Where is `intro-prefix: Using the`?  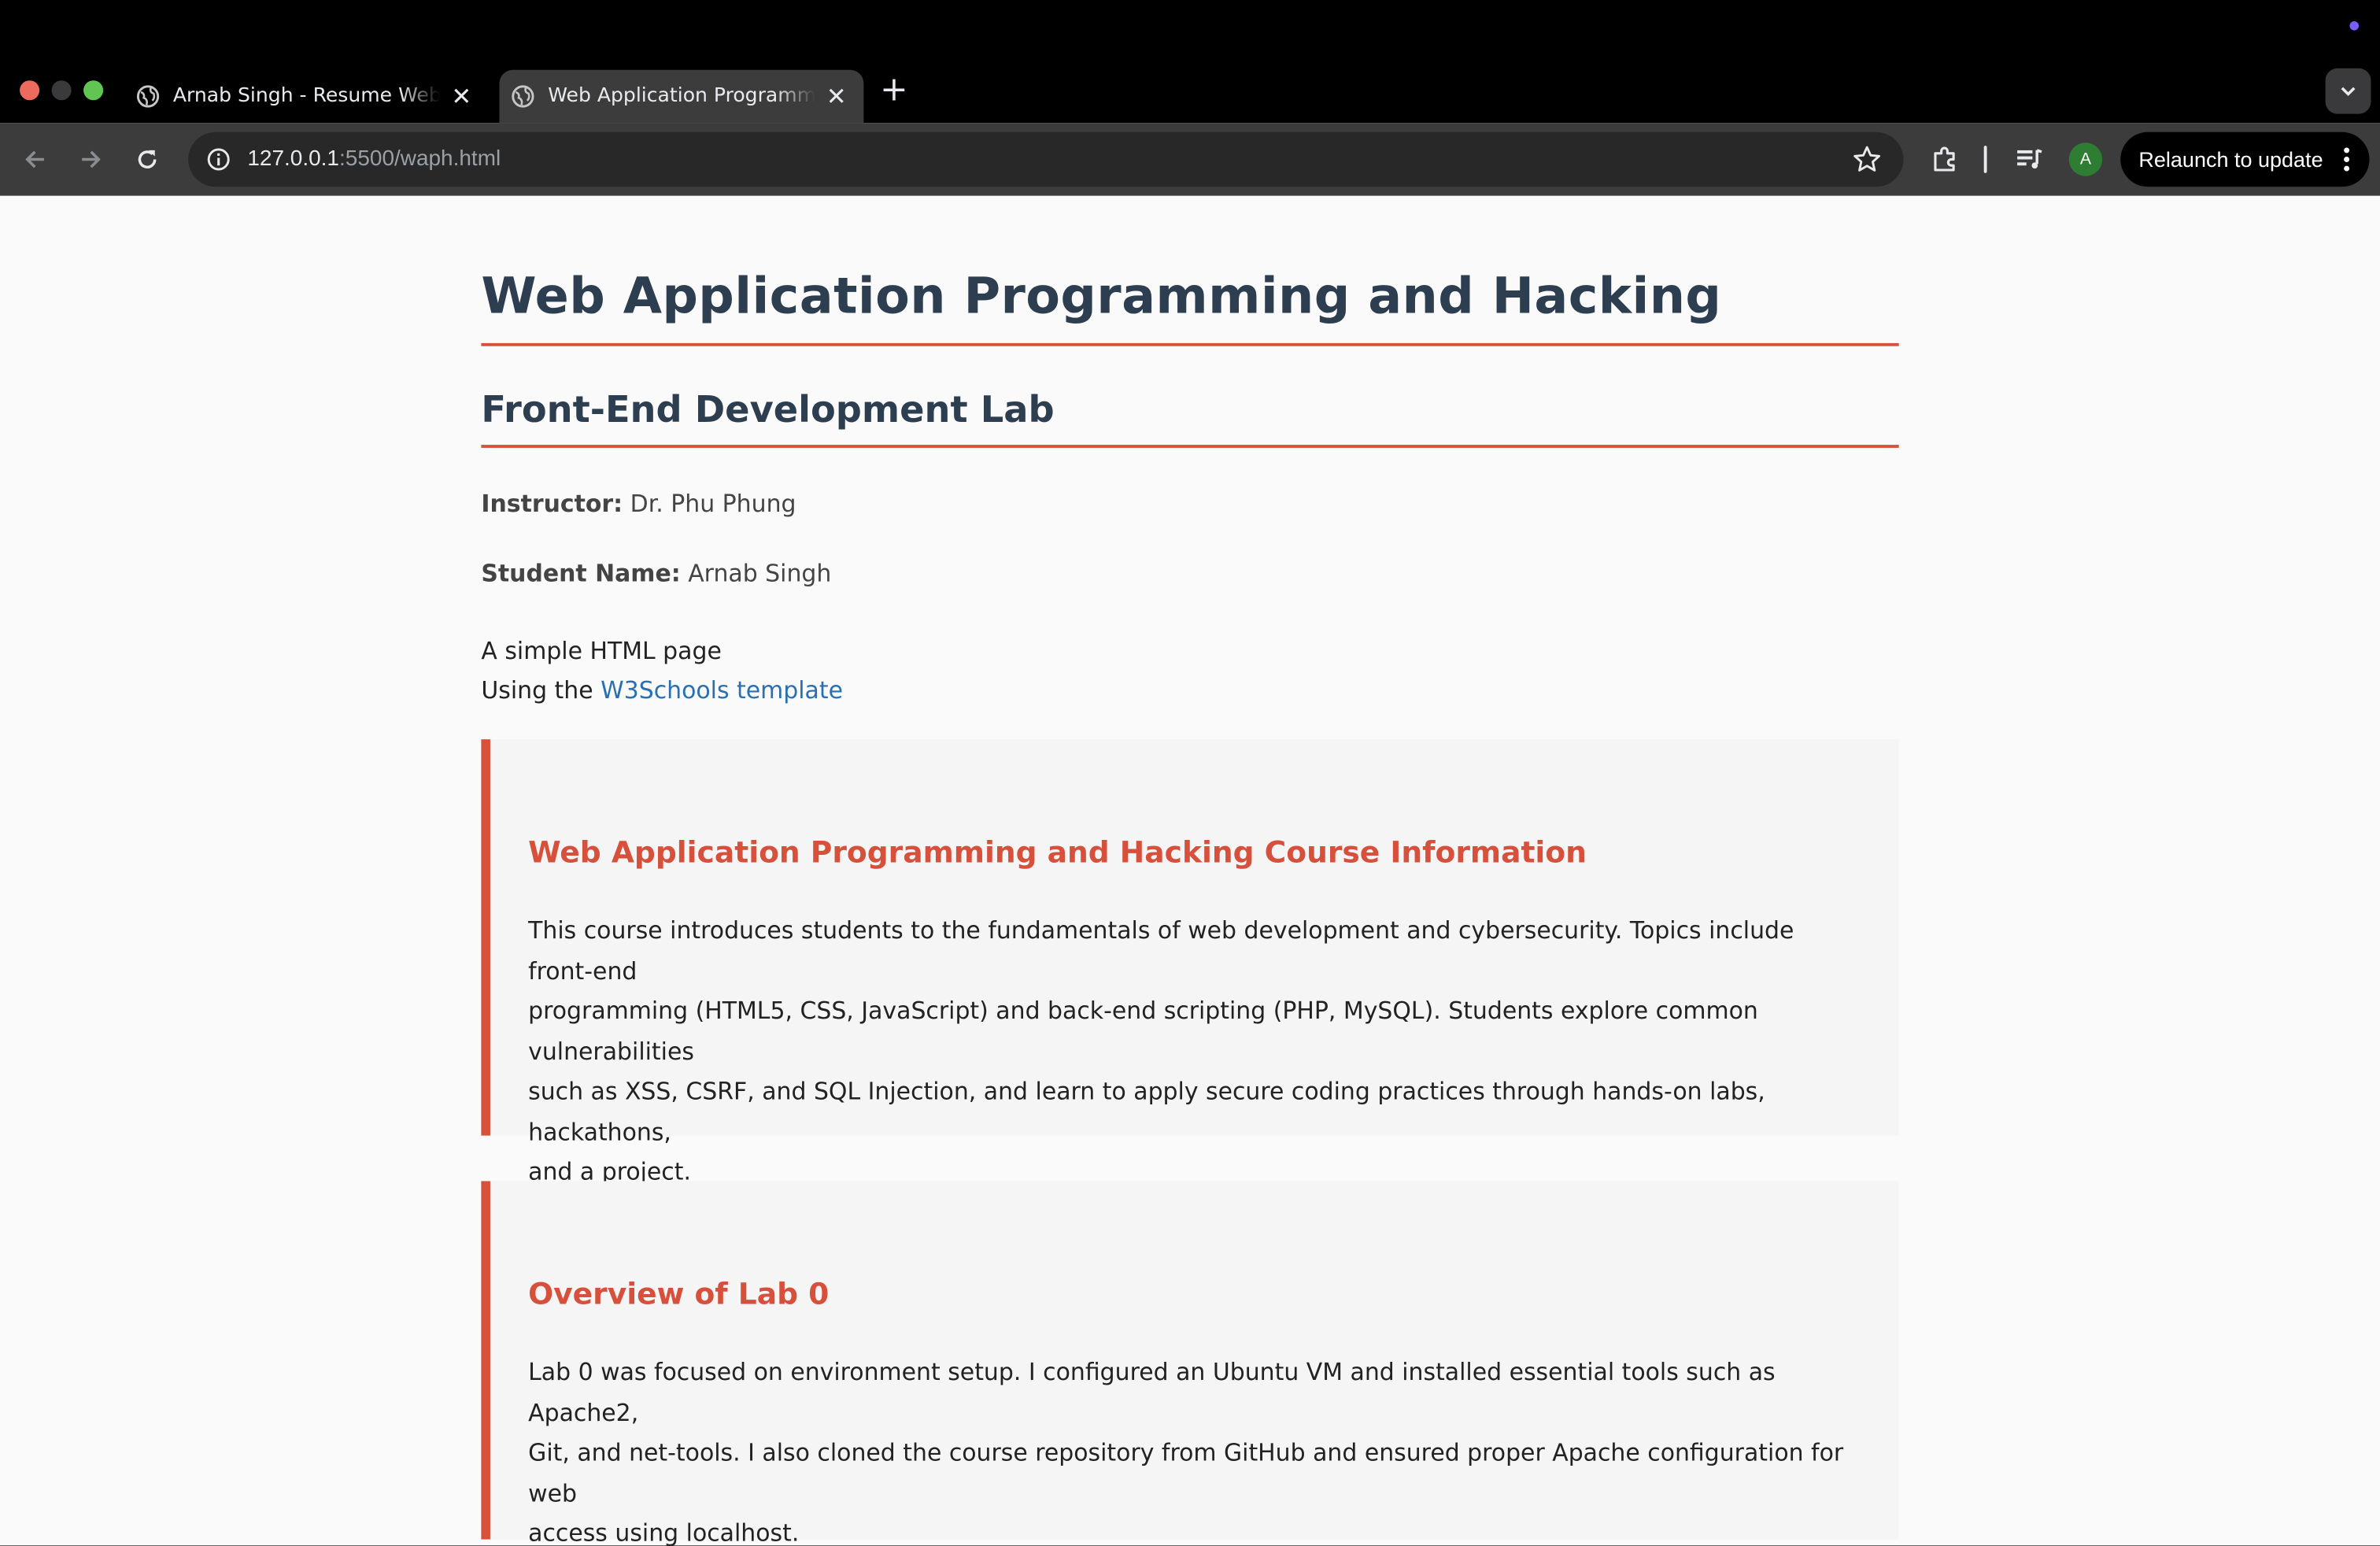 intro-prefix: Using the is located at coordinates (537, 691).